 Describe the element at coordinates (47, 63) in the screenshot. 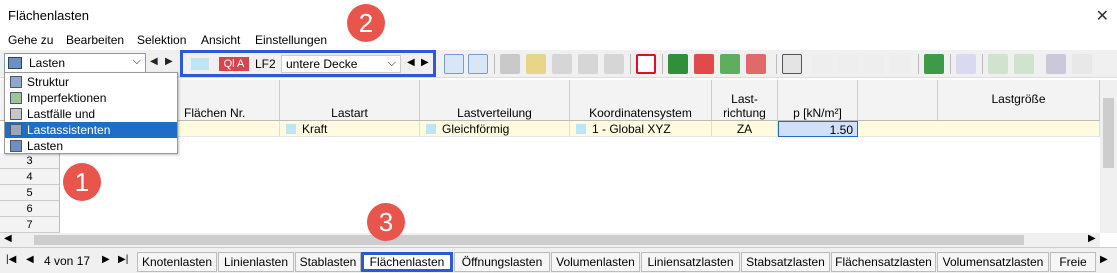

I see `navigator-current: Lasten` at that location.